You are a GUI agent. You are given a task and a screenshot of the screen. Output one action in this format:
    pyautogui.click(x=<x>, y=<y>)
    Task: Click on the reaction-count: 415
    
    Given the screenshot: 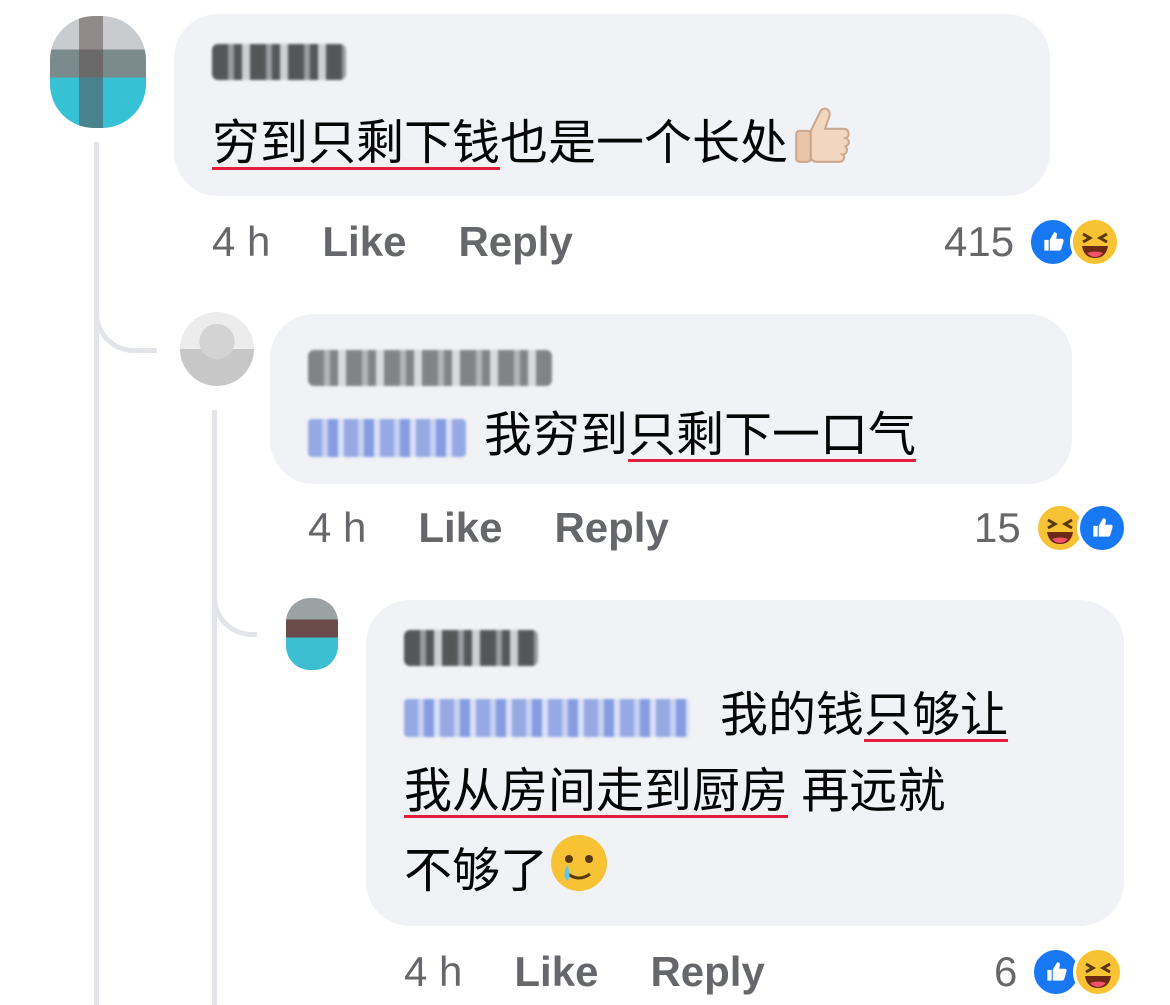 What is the action you would take?
    pyautogui.click(x=979, y=241)
    